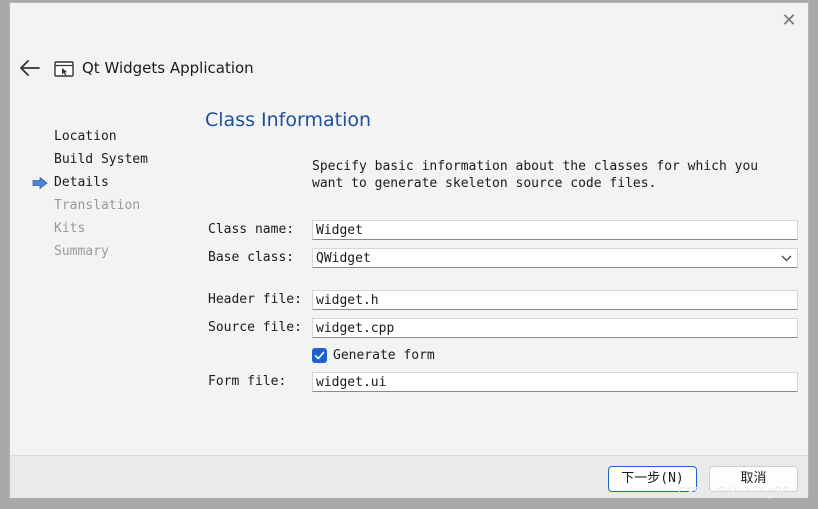 This screenshot has width=818, height=509. I want to click on qt-widgets-app-icon, so click(64, 69).